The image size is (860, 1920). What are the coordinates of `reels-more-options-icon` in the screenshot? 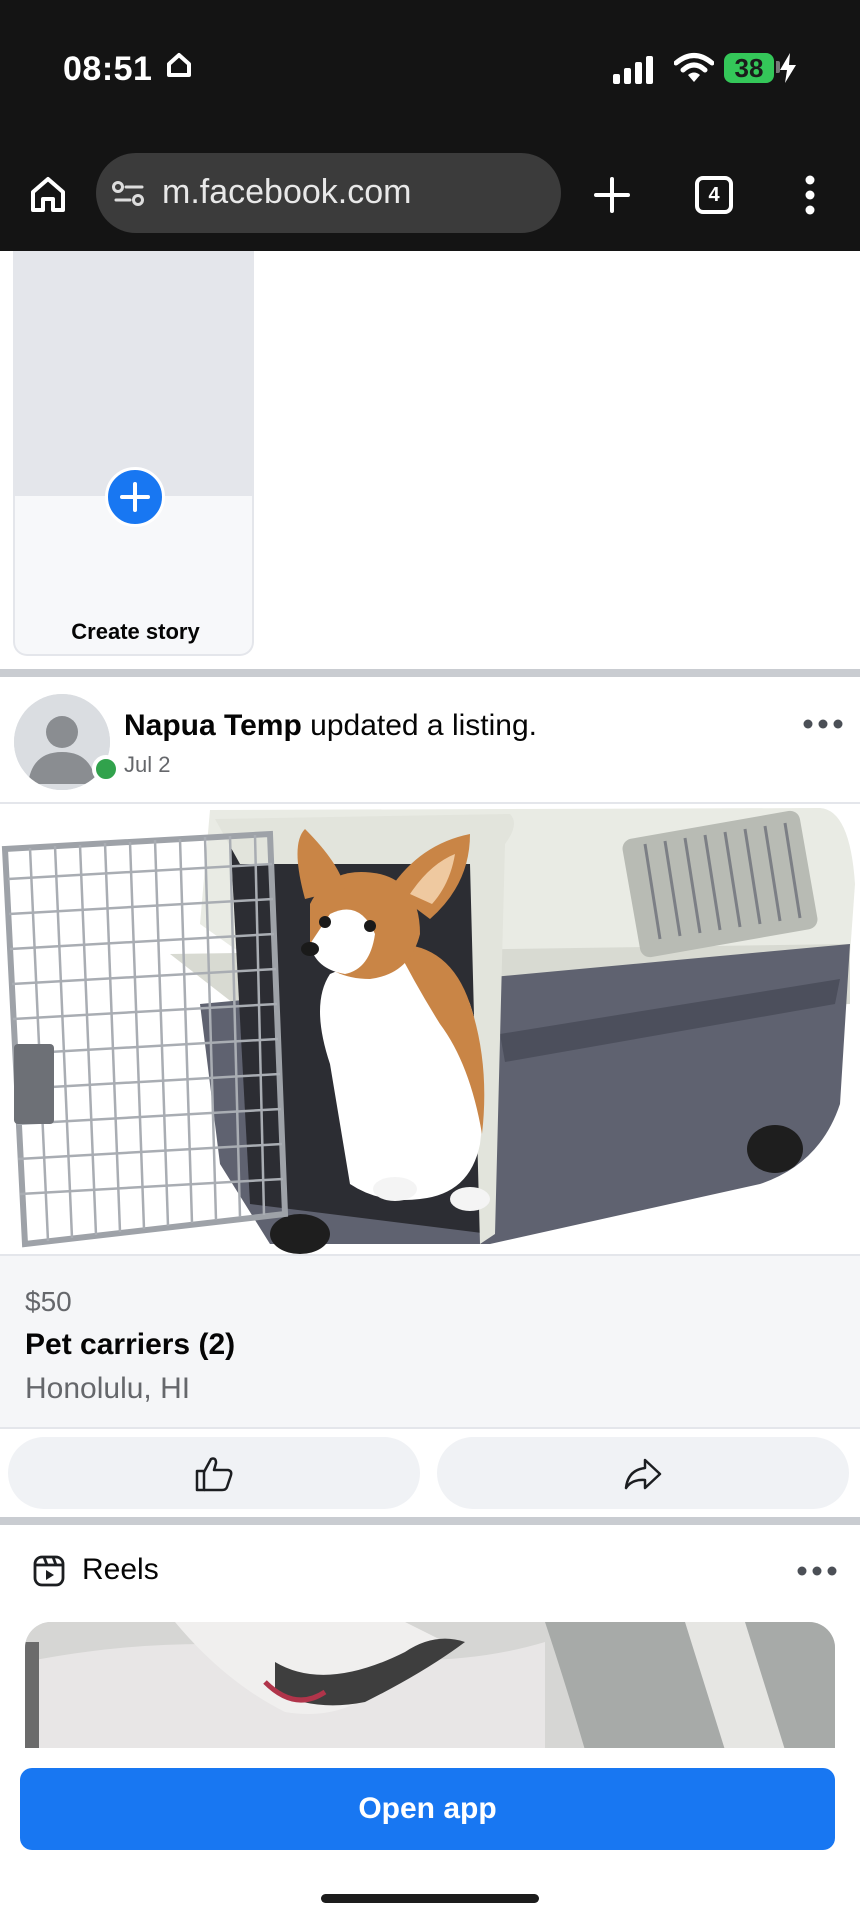 It's located at (817, 1571).